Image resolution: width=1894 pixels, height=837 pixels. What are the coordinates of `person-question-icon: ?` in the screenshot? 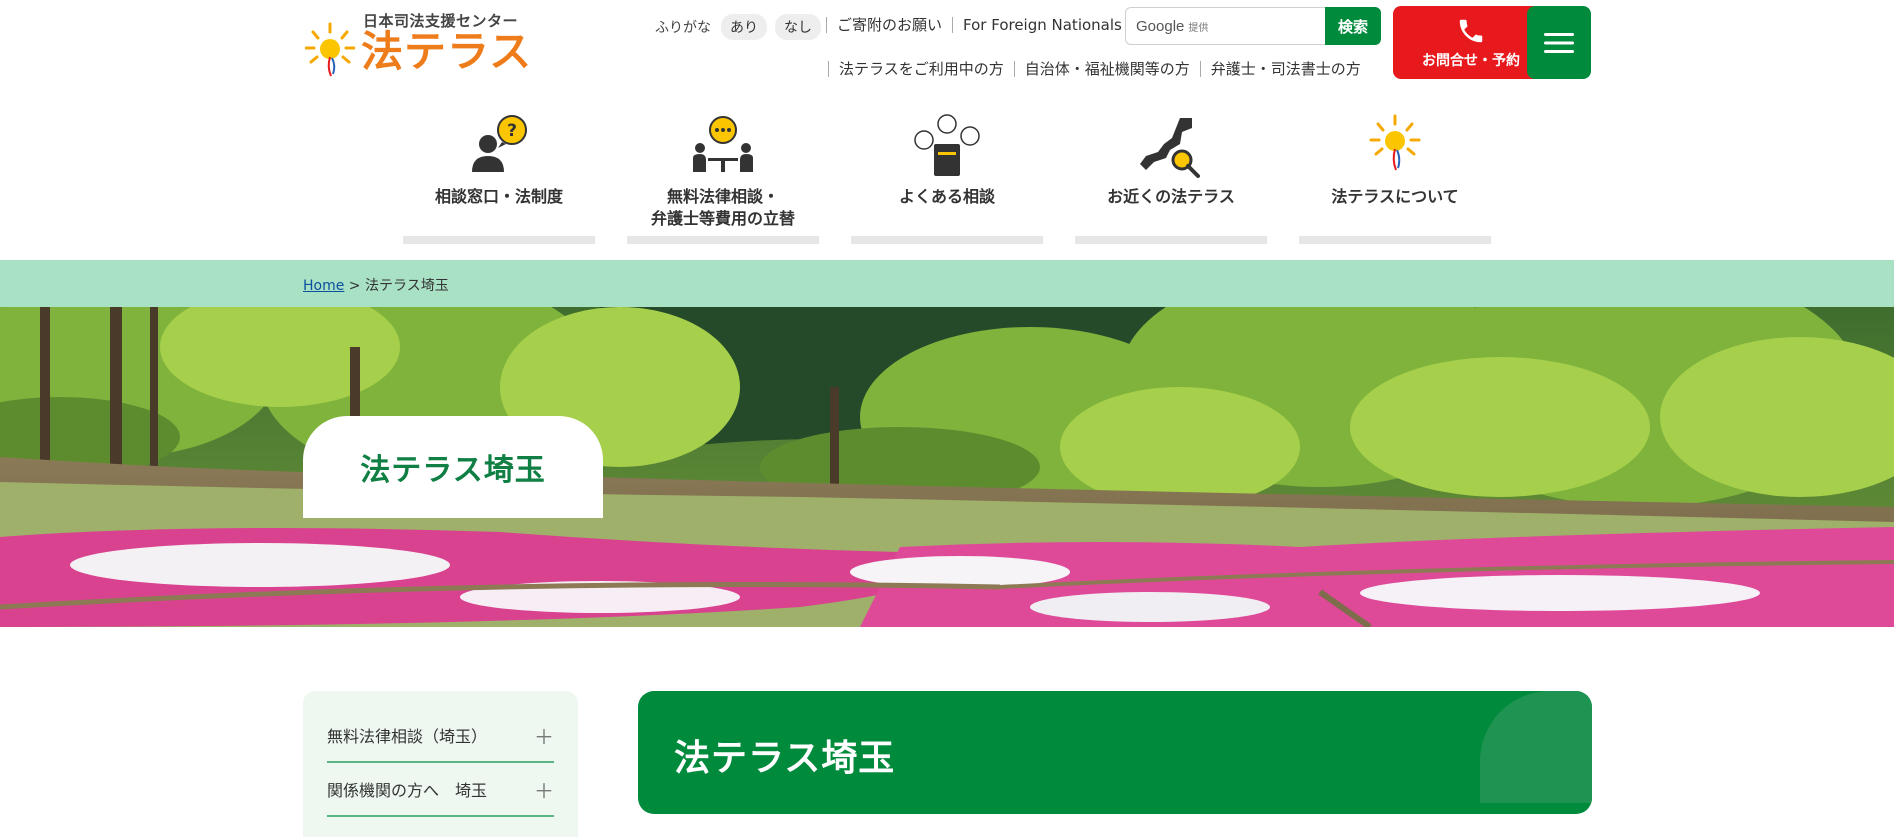 It's located at (499, 143).